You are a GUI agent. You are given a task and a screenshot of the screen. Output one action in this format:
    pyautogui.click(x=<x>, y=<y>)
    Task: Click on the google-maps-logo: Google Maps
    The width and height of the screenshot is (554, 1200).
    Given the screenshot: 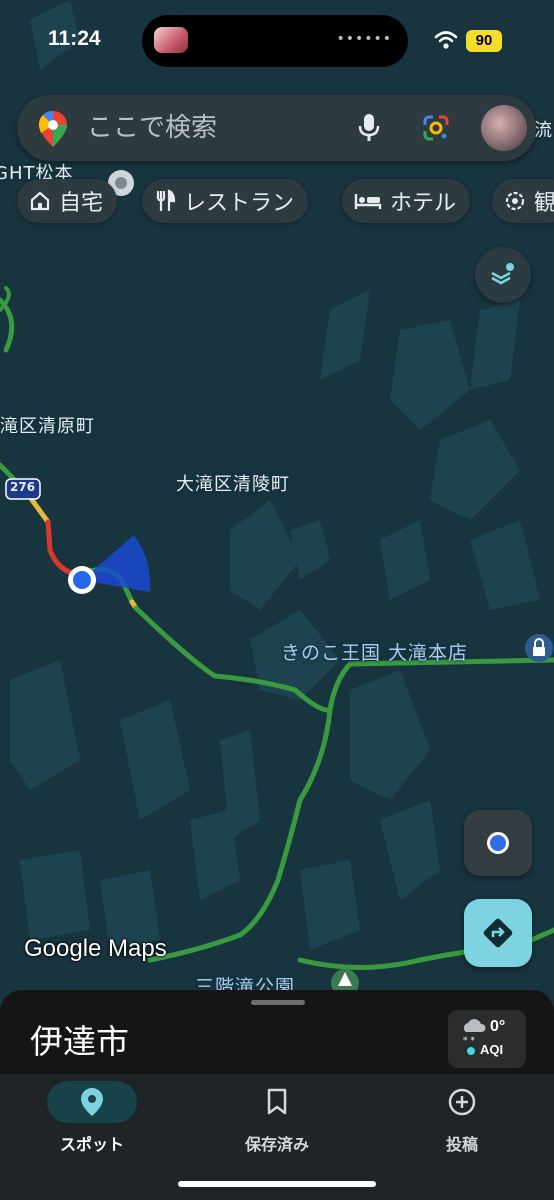 What is the action you would take?
    pyautogui.click(x=95, y=948)
    